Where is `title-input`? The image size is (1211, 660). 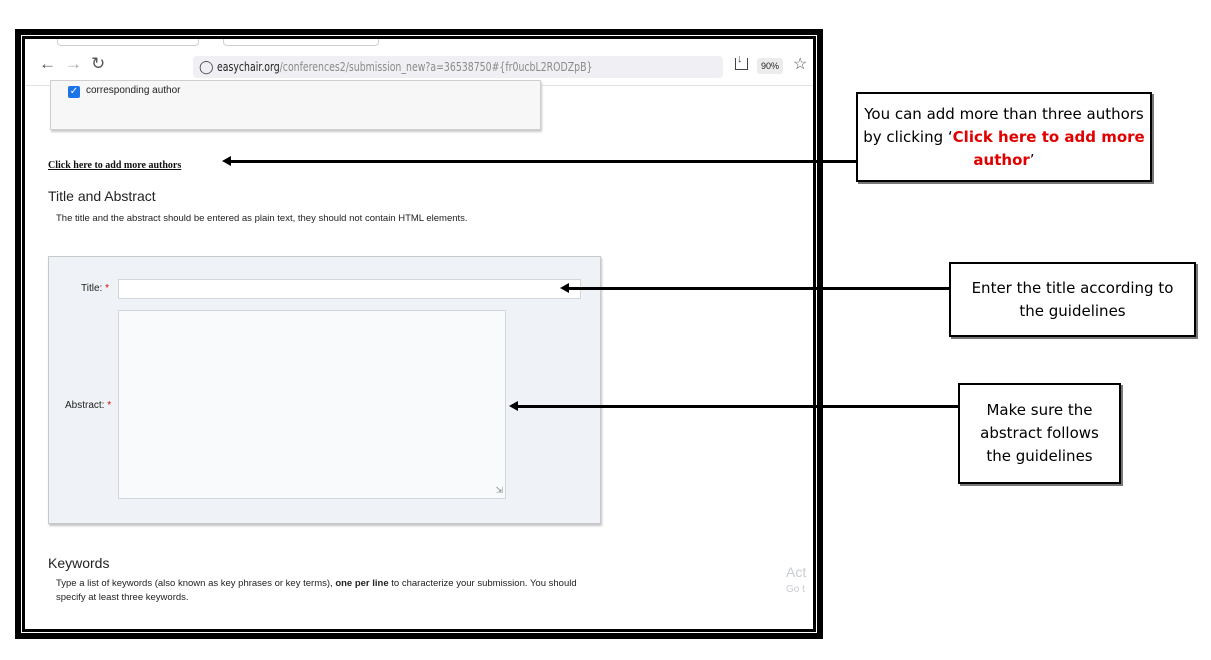 title-input is located at coordinates (349, 289).